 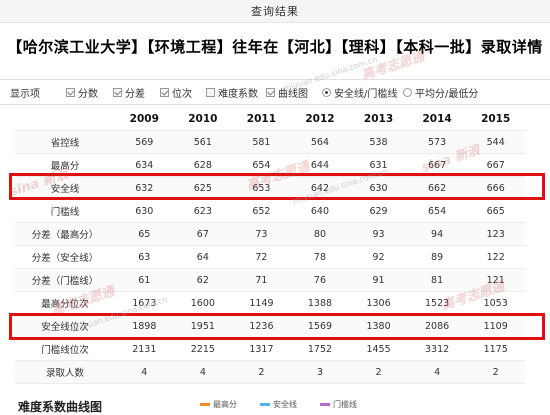 What do you see at coordinates (203, 119) in the screenshot?
I see `year-header: 2010` at bounding box center [203, 119].